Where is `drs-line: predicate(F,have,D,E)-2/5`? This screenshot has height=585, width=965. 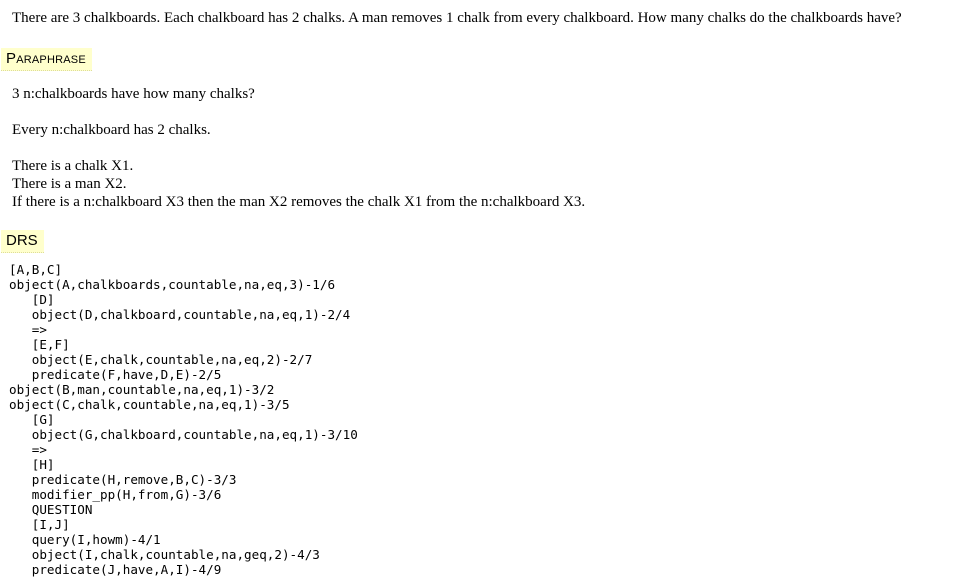 drs-line: predicate(F,have,D,E)-2/5 is located at coordinates (115, 374).